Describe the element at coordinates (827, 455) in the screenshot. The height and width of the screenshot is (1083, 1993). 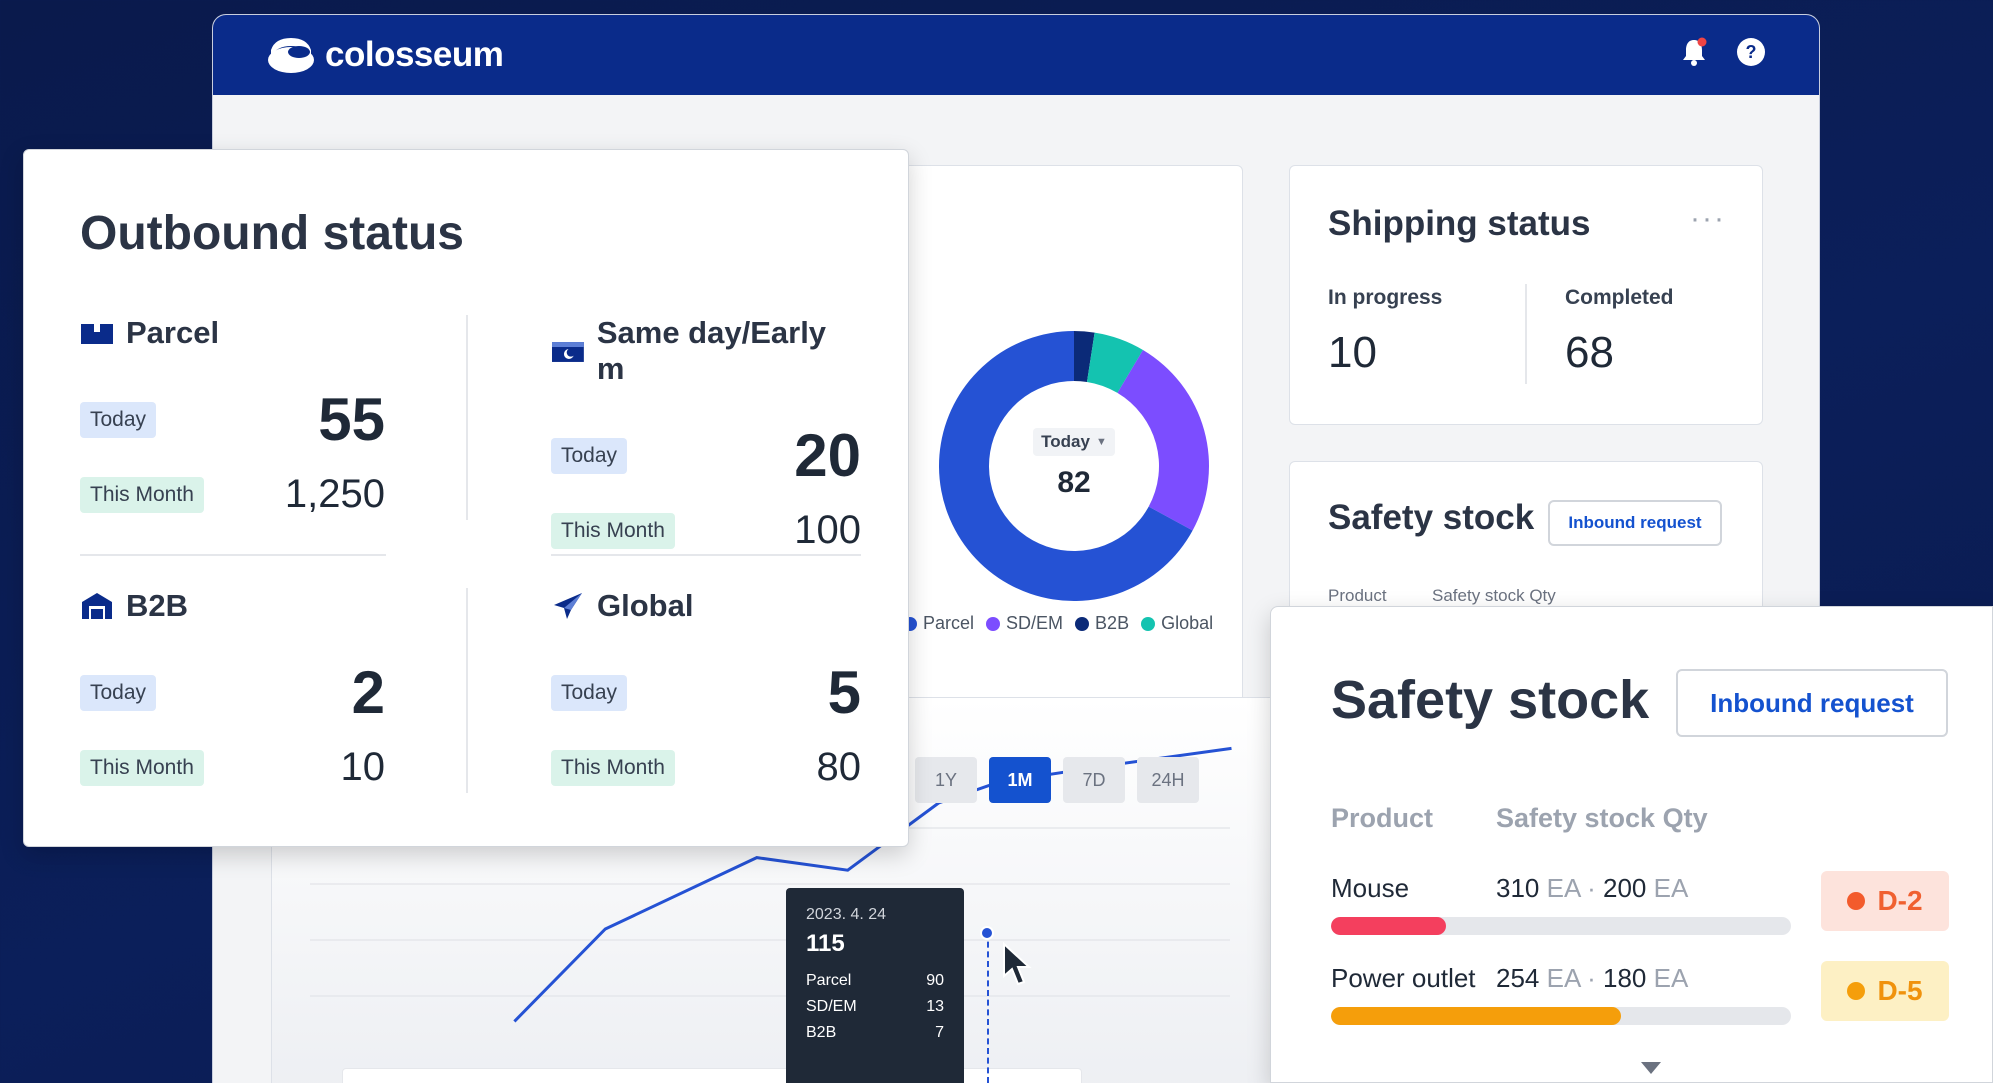
I see `sameday-today-value: 20` at that location.